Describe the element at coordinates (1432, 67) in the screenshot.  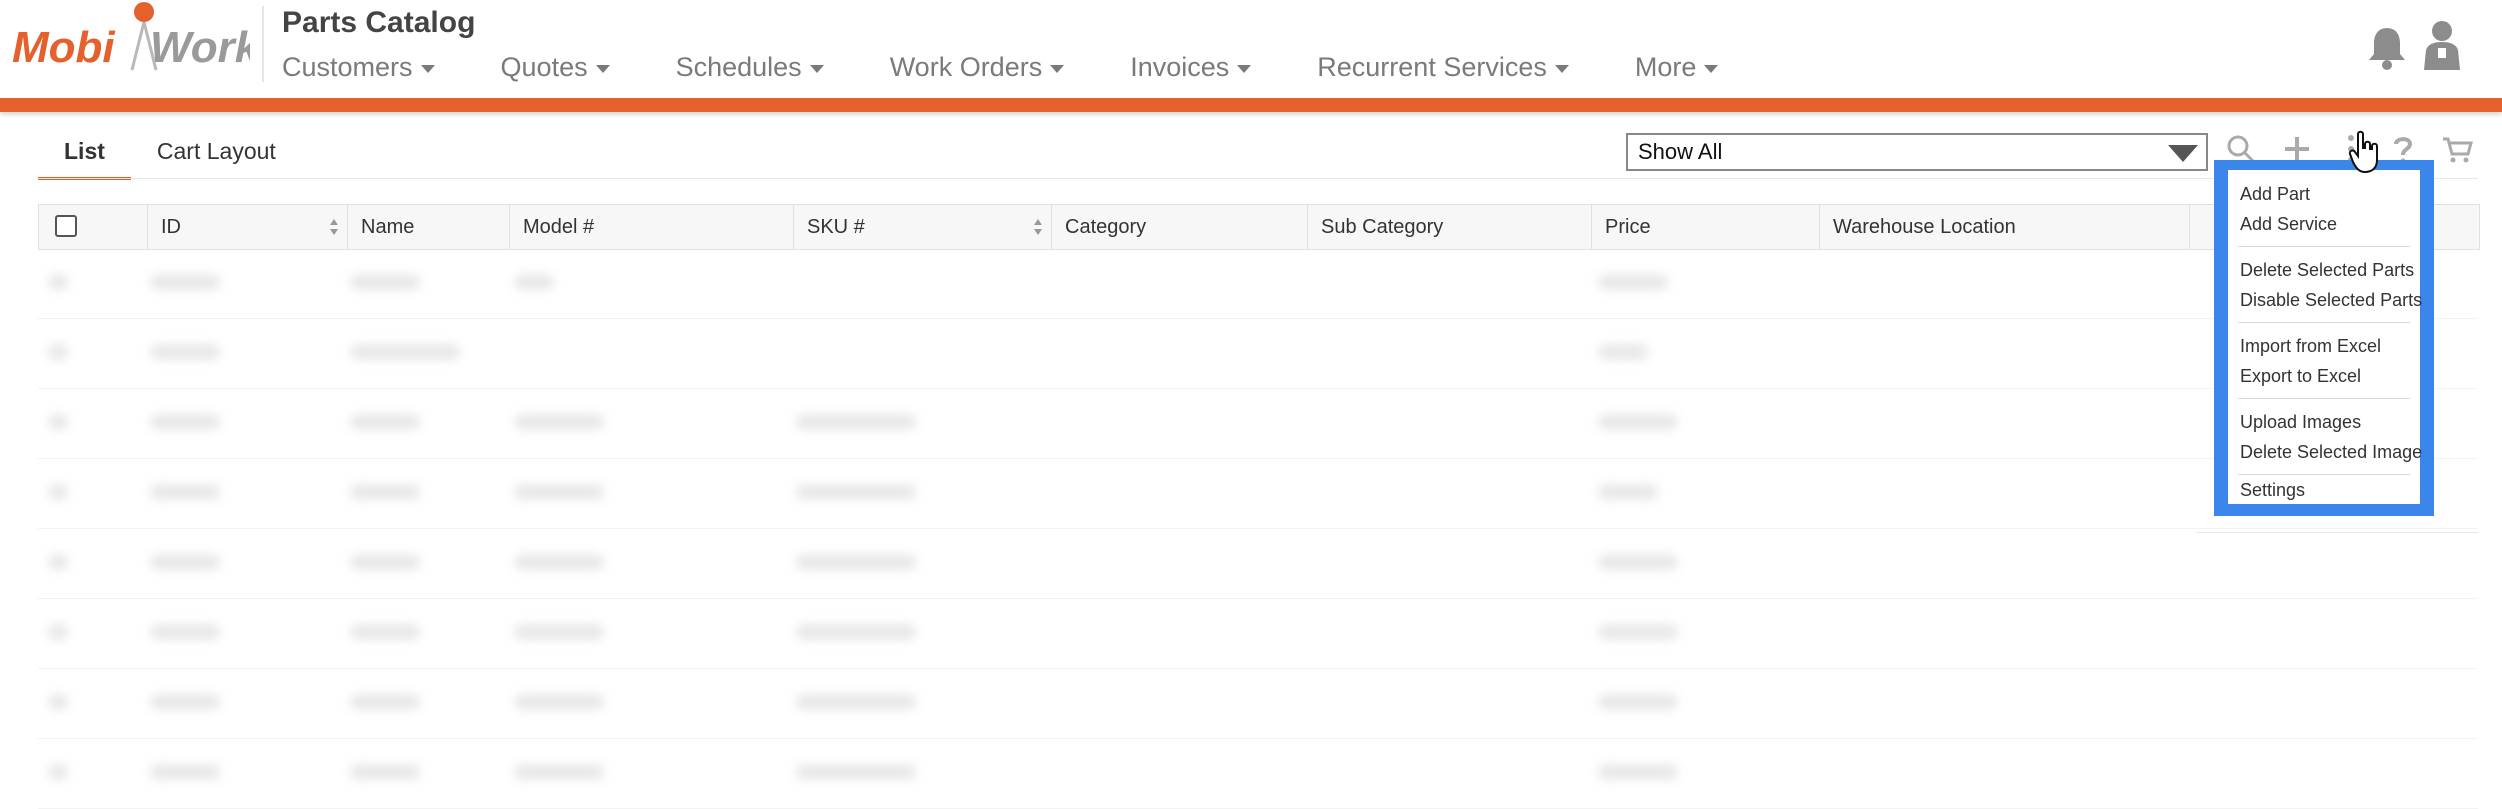
I see `nav-label: Recurrent Services` at that location.